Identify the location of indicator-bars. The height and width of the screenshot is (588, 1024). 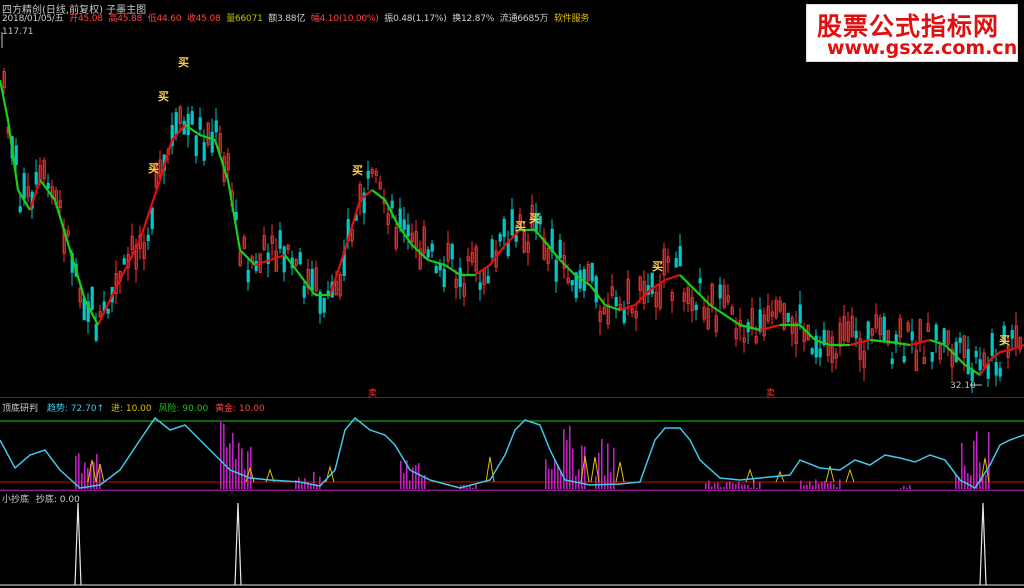
(532, 455).